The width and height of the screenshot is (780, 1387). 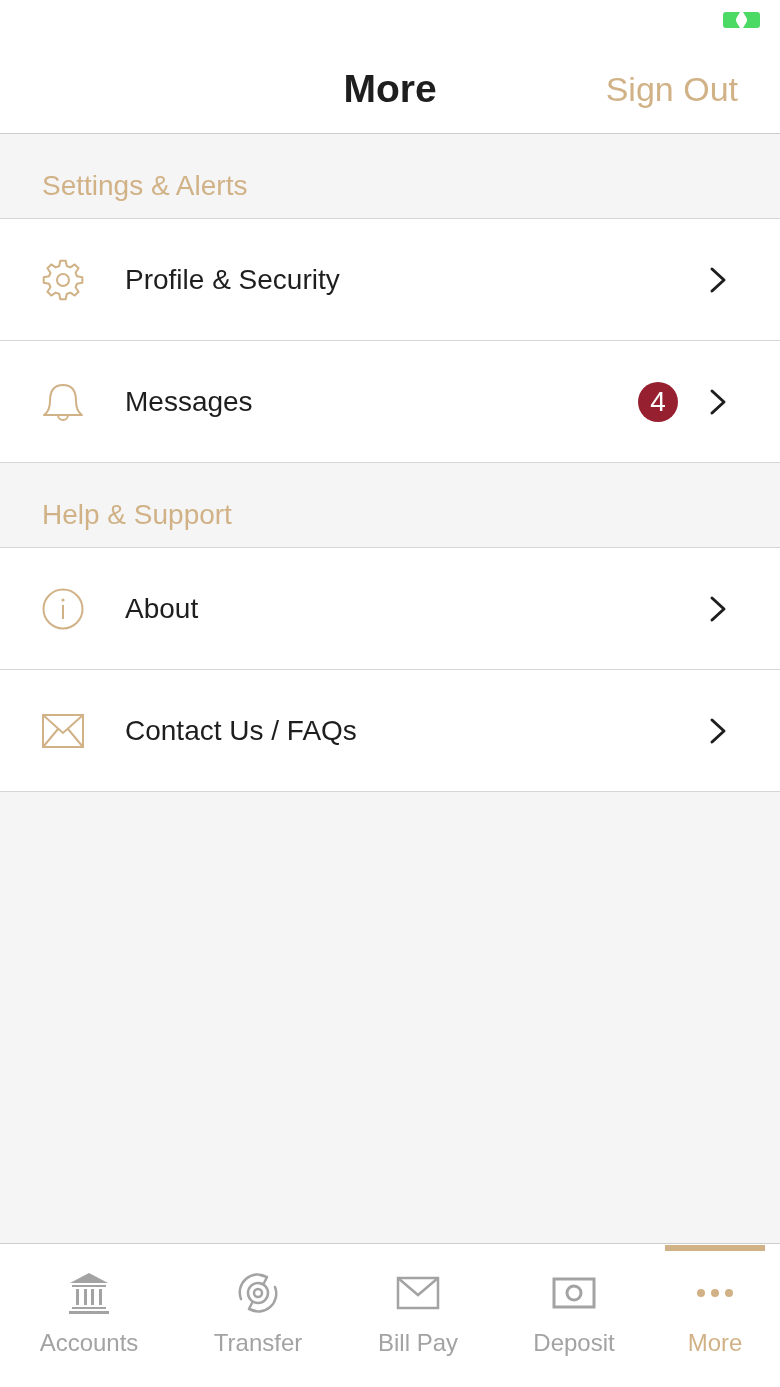 What do you see at coordinates (671, 89) in the screenshot?
I see `sign-out-button: Sign Out` at bounding box center [671, 89].